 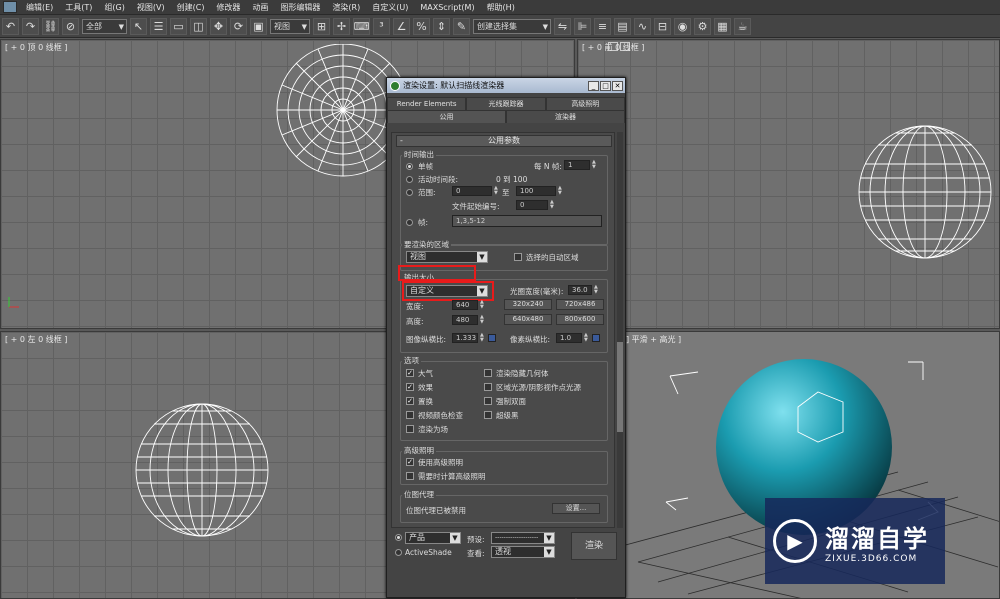 What do you see at coordinates (682, 26) in the screenshot?
I see `material-editor-icon: ◉` at bounding box center [682, 26].